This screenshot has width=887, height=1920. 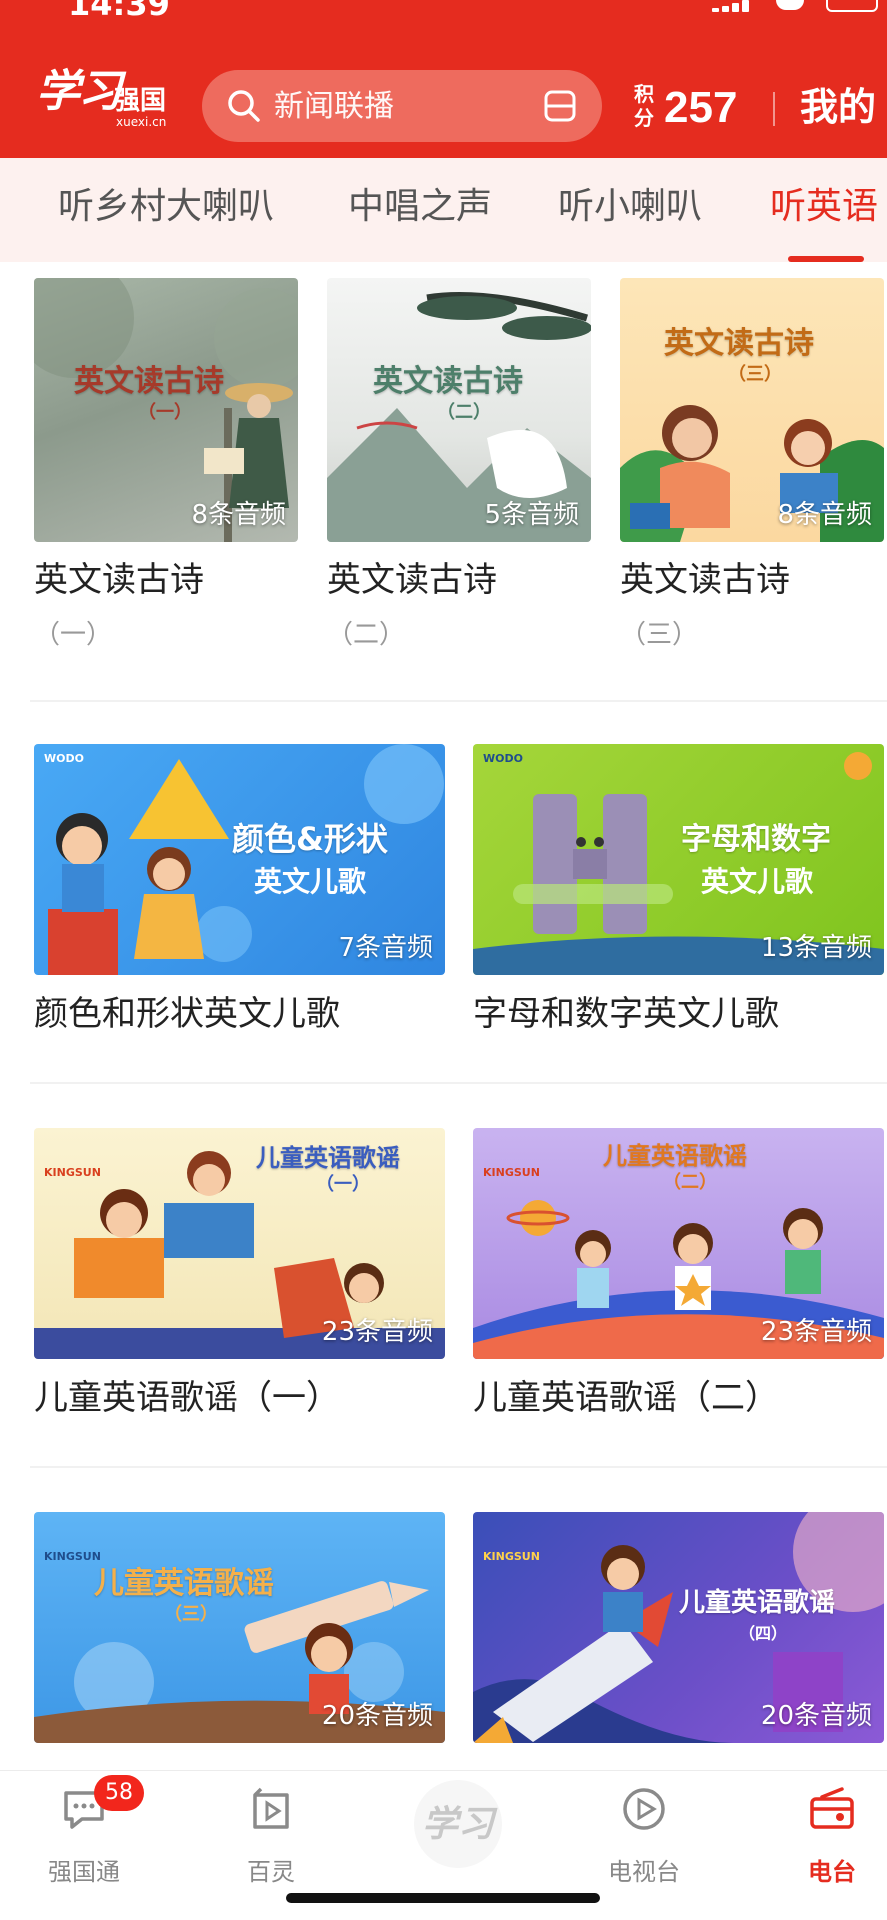 I want to click on status-time: 14:39, so click(x=119, y=11).